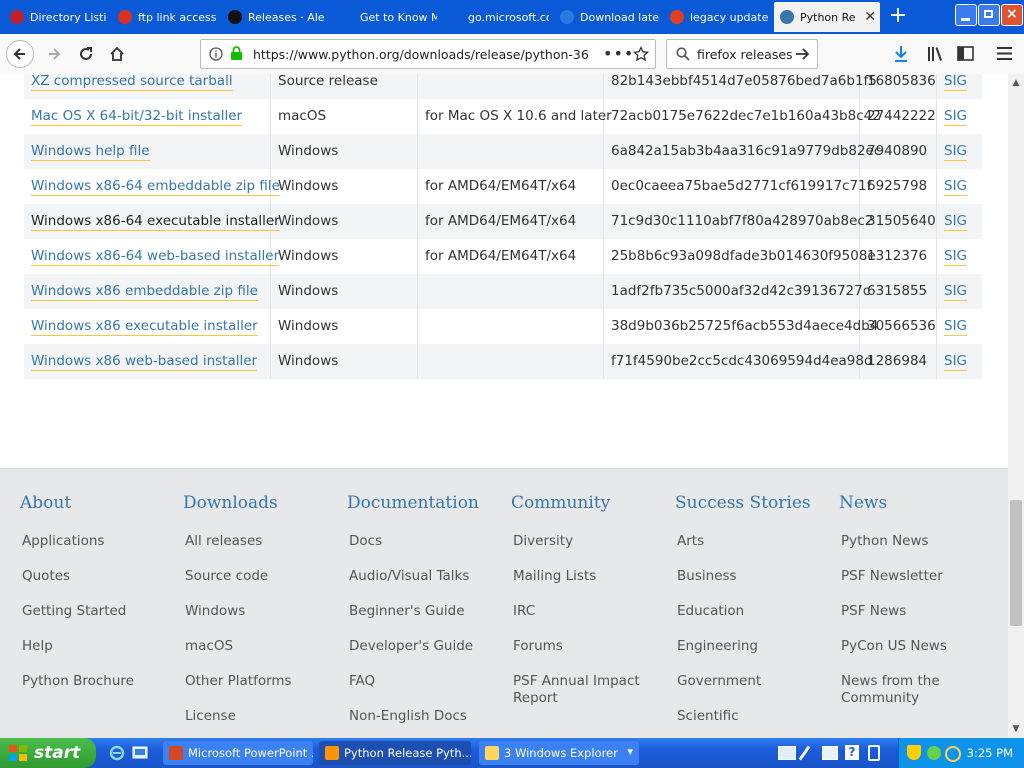 The width and height of the screenshot is (1024, 768). I want to click on close-tab-icon: ✕, so click(870, 17).